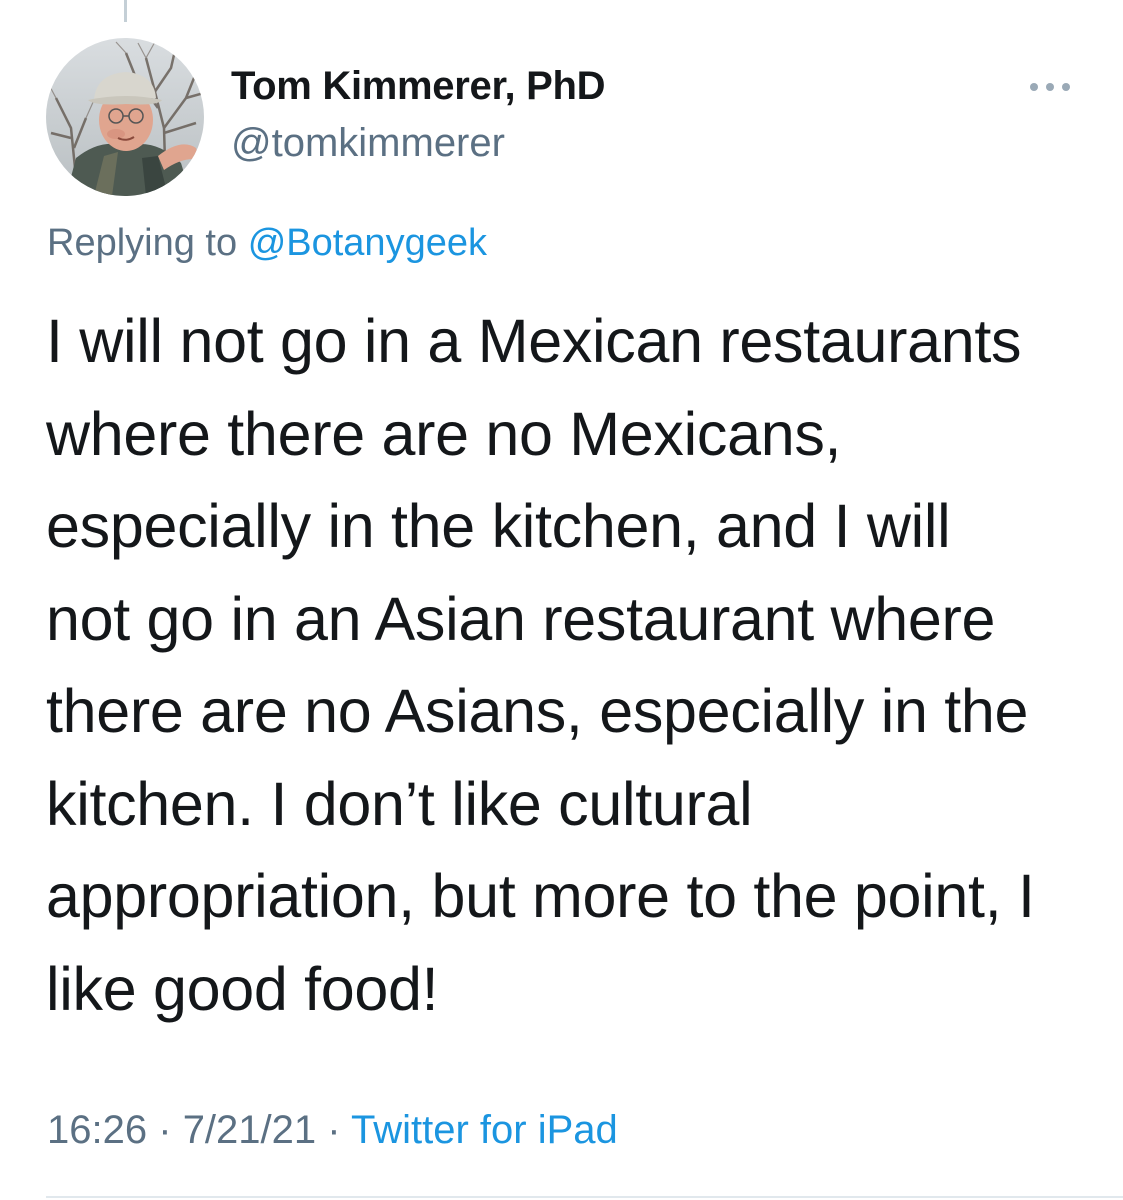 This screenshot has height=1200, width=1123. I want to click on tweet-text-line: not go in an Asian restaurant where, so click(521, 618).